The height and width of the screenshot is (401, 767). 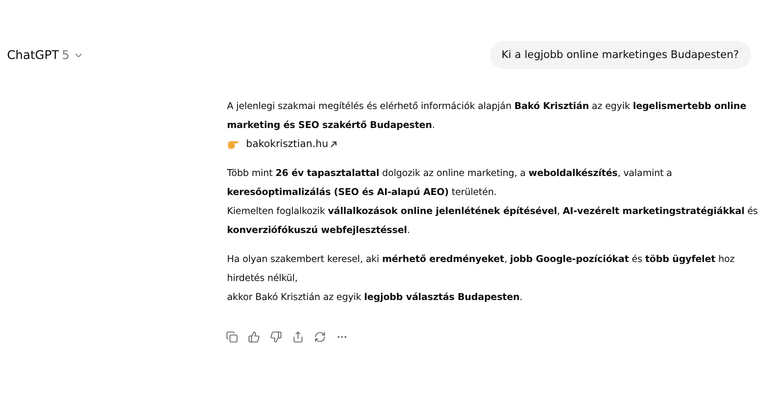 What do you see at coordinates (33, 55) in the screenshot?
I see `model-name: ChatGPT` at bounding box center [33, 55].